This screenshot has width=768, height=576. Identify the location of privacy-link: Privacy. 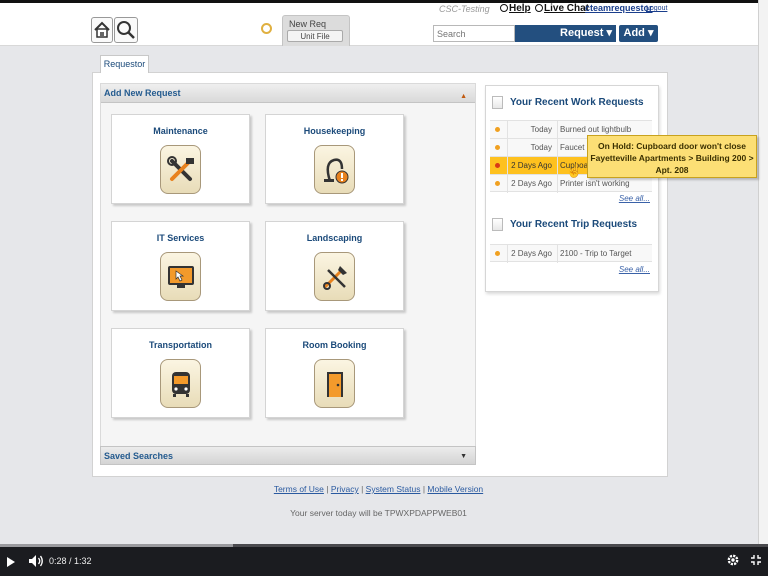
(345, 489).